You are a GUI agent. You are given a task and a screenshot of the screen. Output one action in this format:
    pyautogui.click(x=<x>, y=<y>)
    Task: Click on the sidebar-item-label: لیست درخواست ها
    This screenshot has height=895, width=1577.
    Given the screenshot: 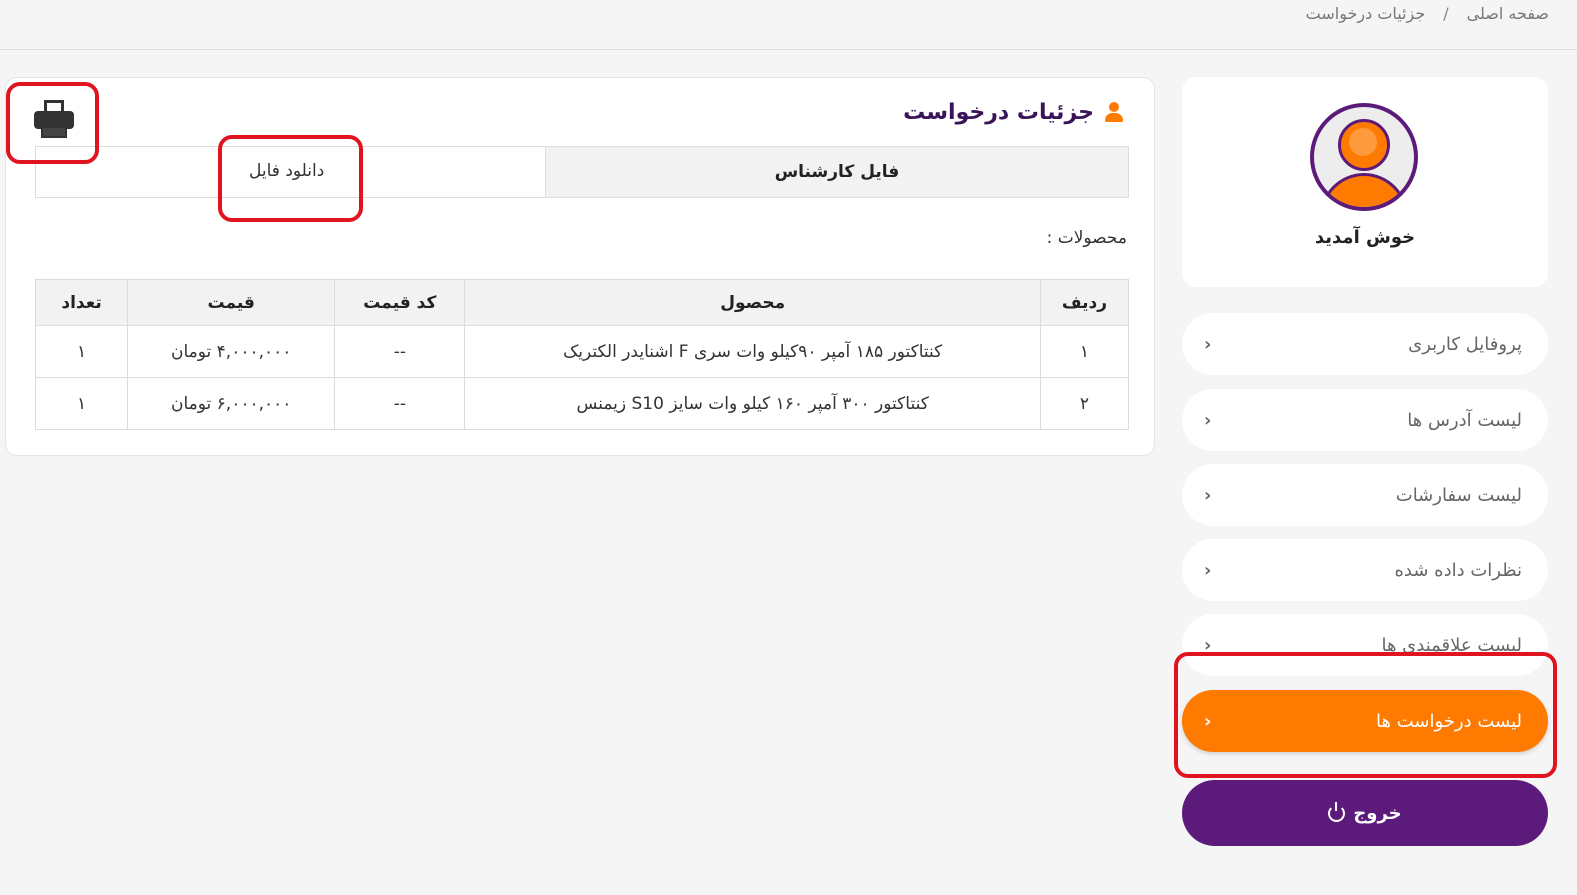 What is the action you would take?
    pyautogui.click(x=1449, y=721)
    